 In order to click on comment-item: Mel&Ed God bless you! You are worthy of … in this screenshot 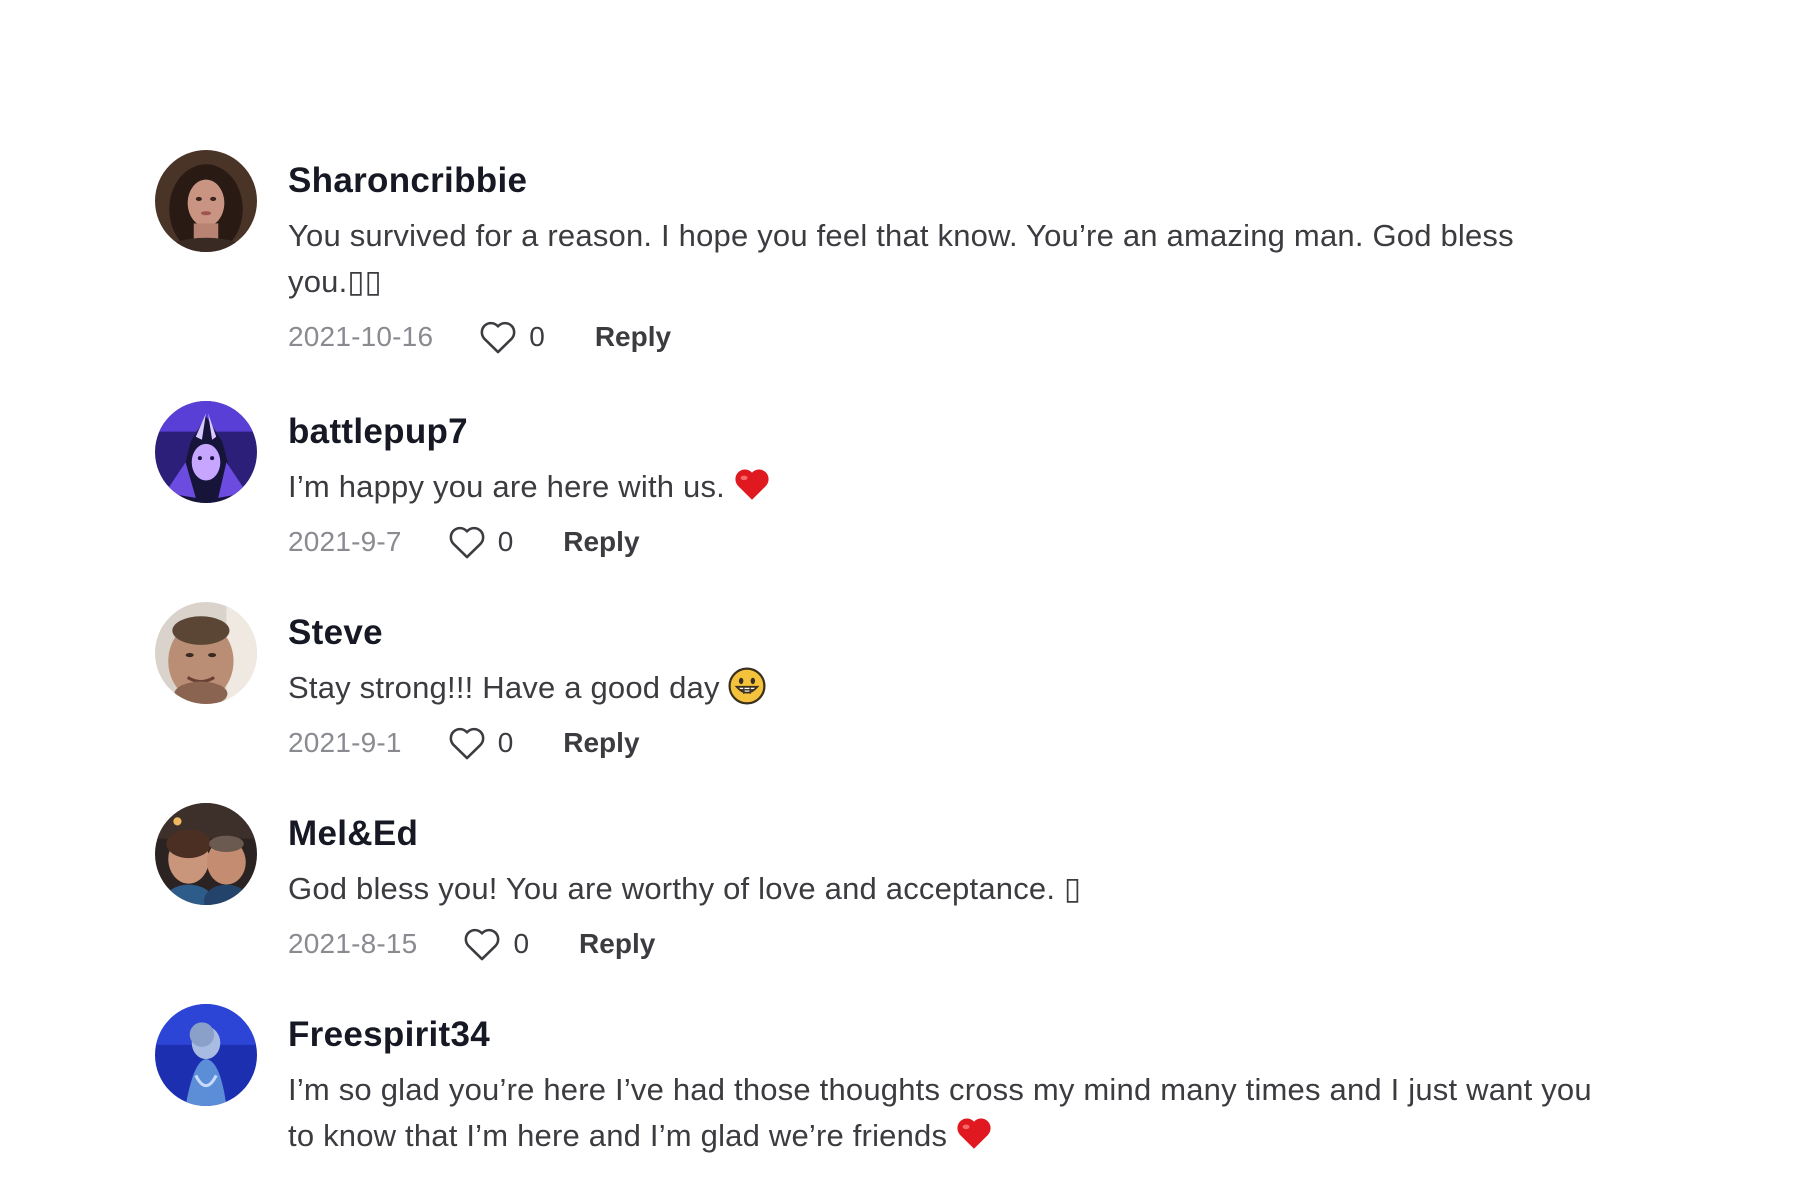, I will do `click(905, 884)`.